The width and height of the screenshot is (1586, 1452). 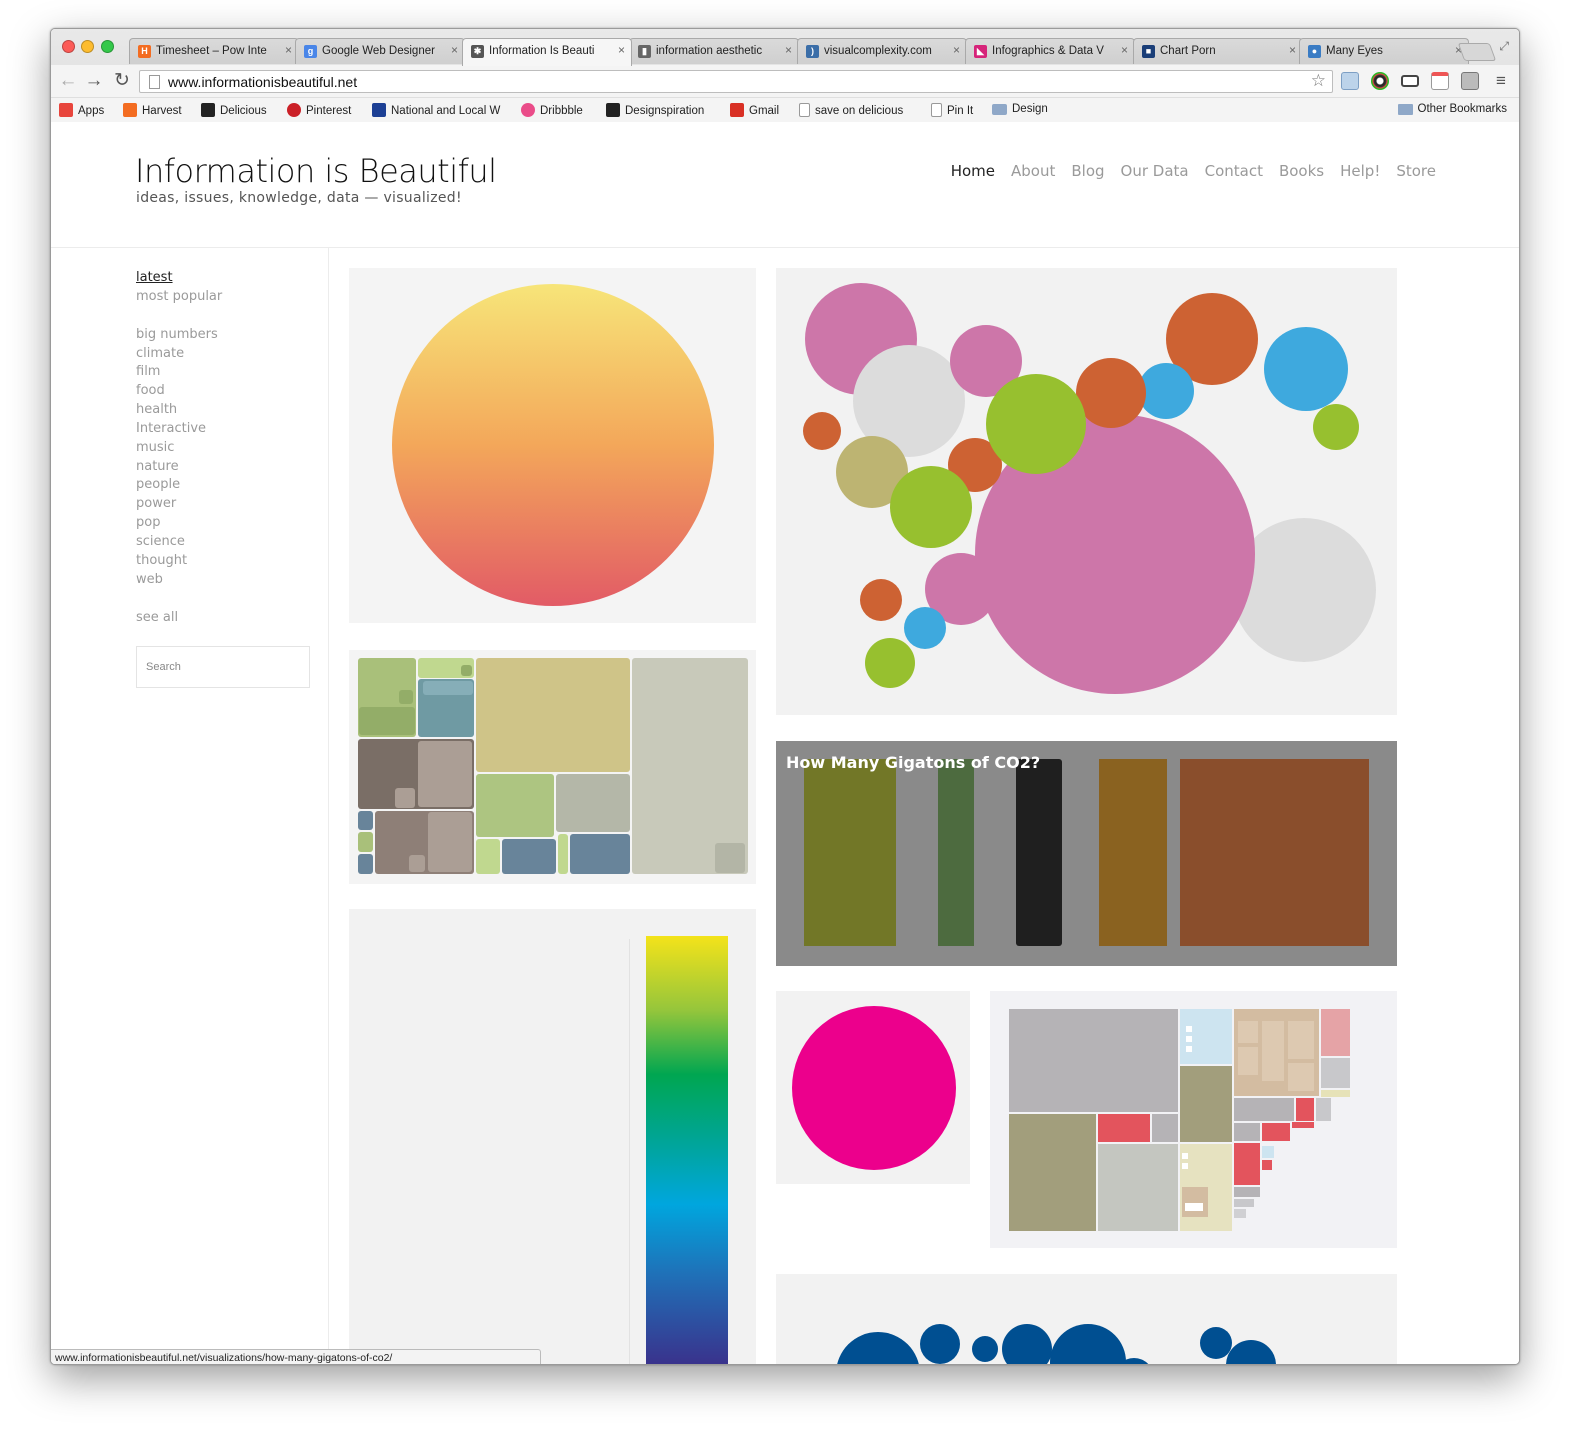 What do you see at coordinates (714, 51) in the screenshot?
I see `browser-tab: ▮ information aesthetic ×` at bounding box center [714, 51].